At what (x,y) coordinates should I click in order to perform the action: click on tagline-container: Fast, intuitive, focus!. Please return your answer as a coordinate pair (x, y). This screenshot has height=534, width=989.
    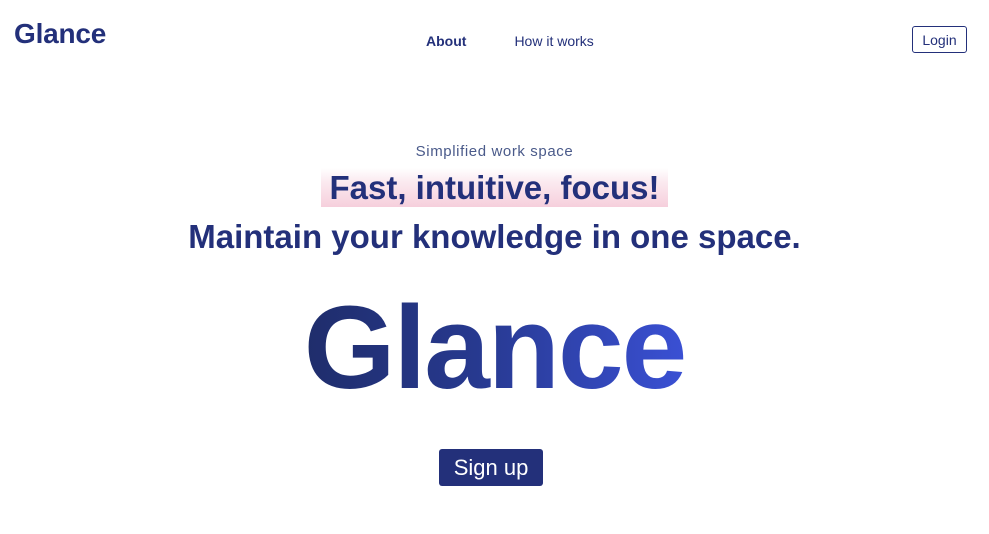
    Looking at the image, I should click on (494, 187).